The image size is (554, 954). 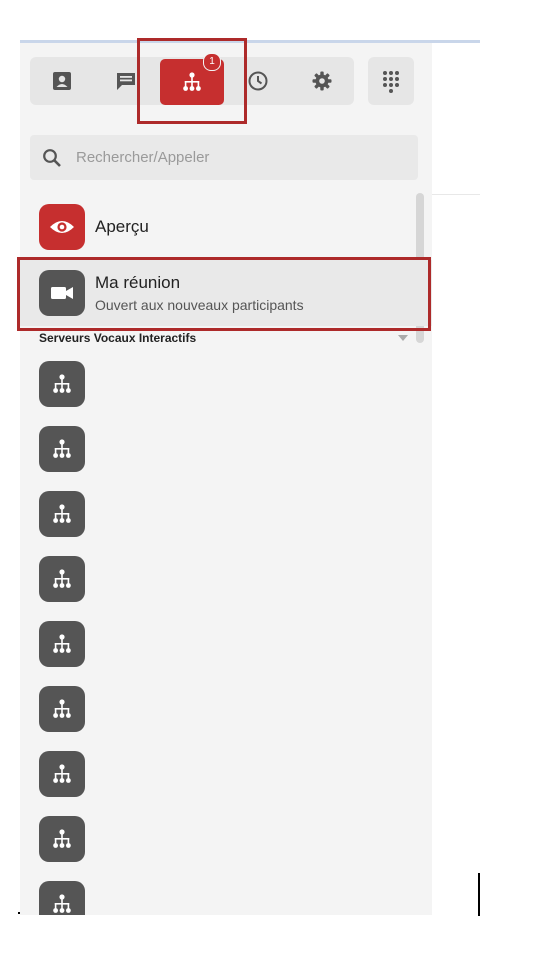 I want to click on search-input, so click(x=226, y=157).